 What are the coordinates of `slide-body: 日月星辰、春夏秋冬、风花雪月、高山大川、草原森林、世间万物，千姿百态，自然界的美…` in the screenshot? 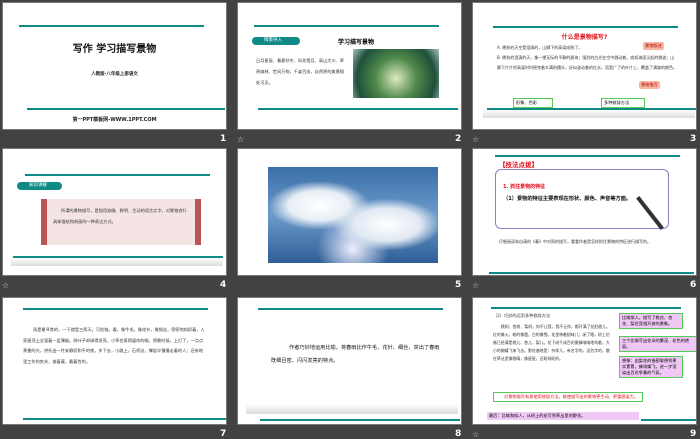 It's located at (300, 71).